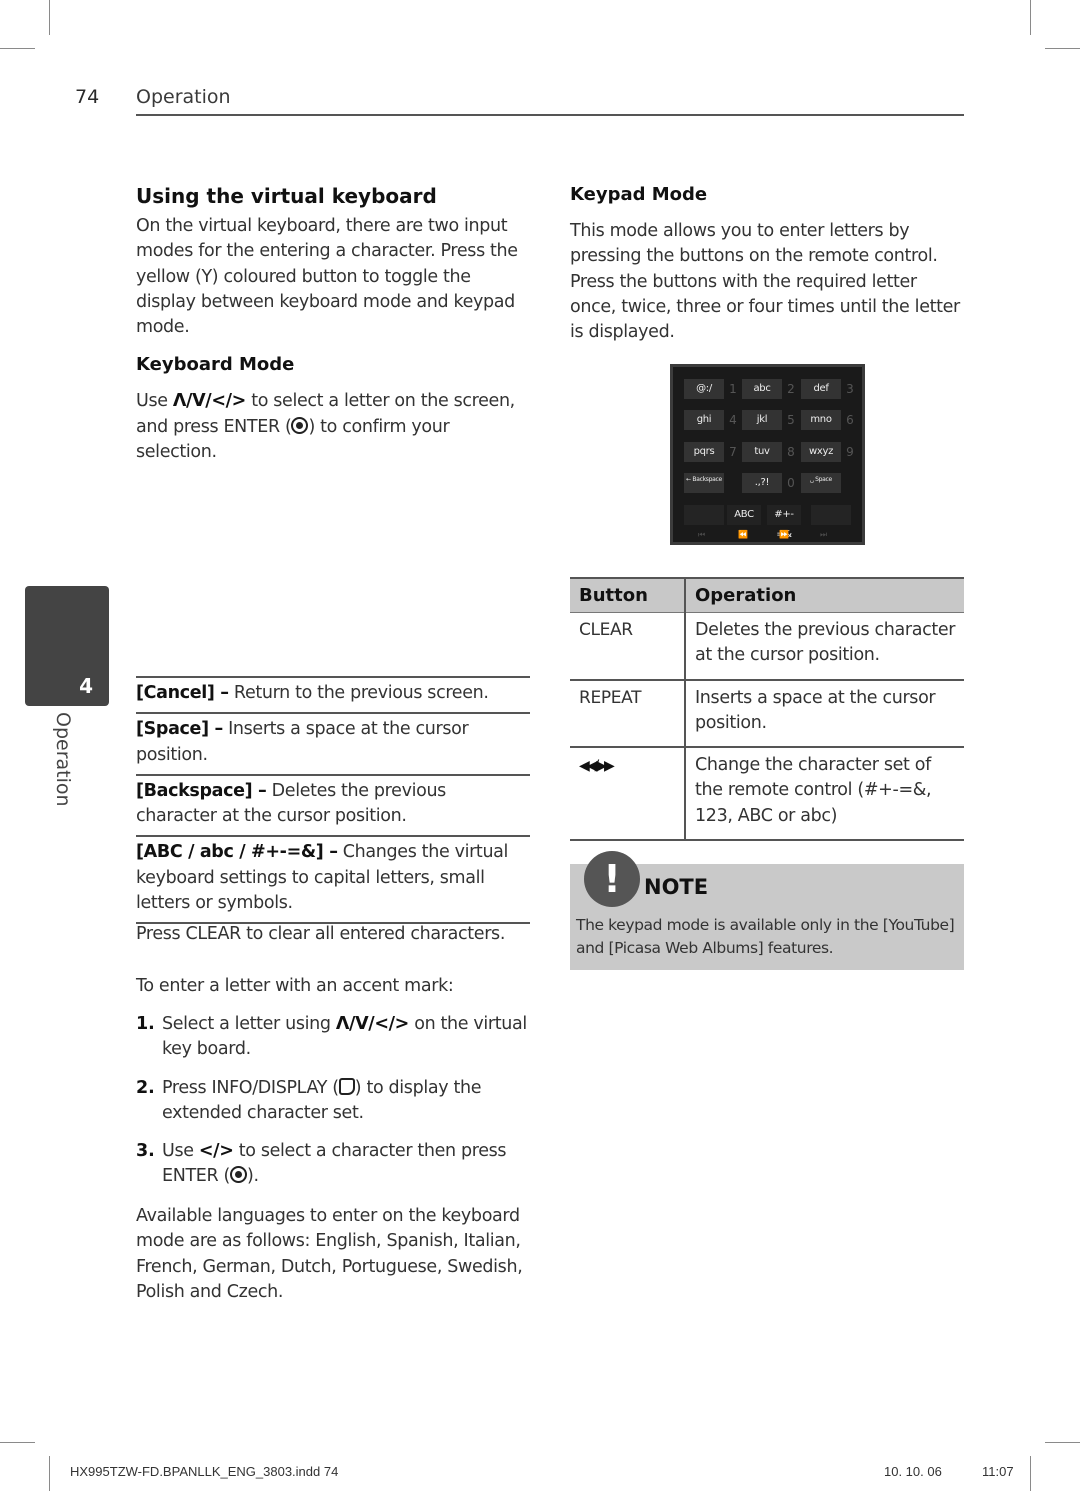  What do you see at coordinates (216, 1151) in the screenshot?
I see `left-right-keys-icon: </>` at bounding box center [216, 1151].